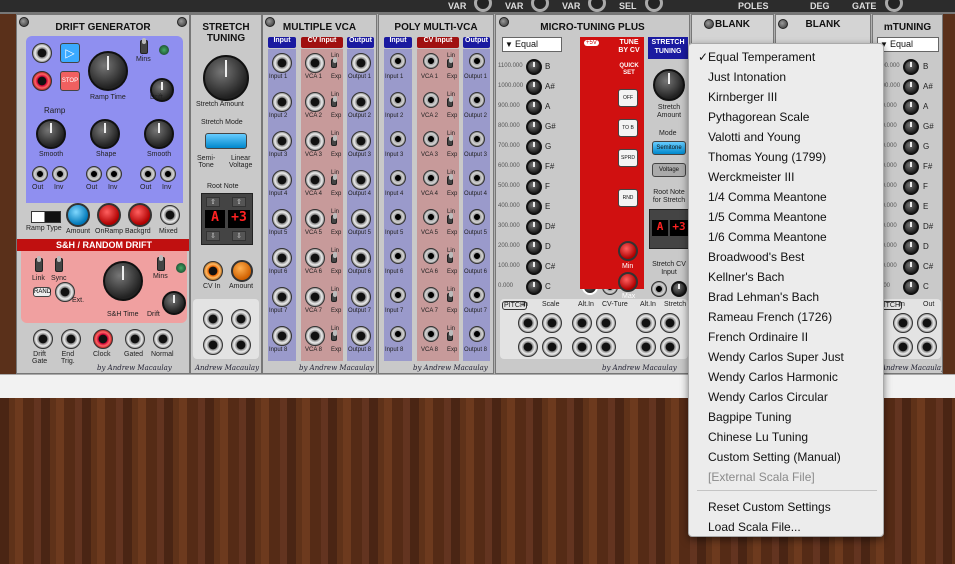  I want to click on menu-item: Kellner's Bach, so click(787, 277).